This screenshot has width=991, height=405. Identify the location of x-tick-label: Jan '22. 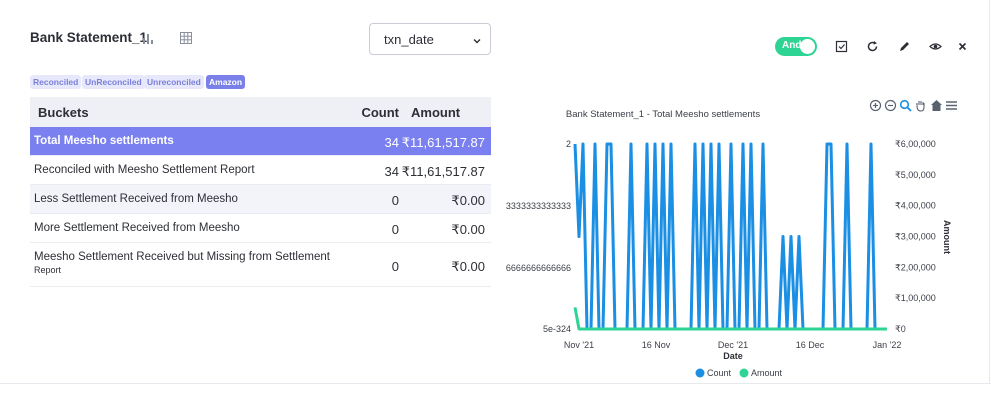
(887, 345).